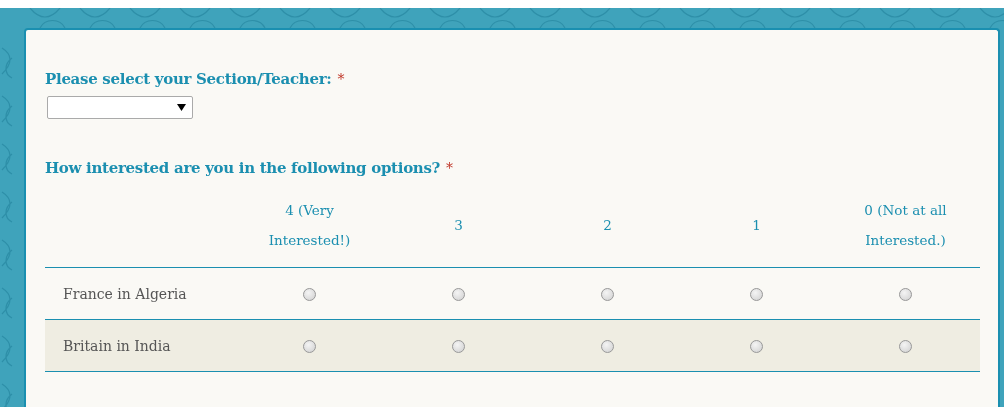  What do you see at coordinates (243, 168) in the screenshot?
I see `question-label: How interested are you in the following options?` at bounding box center [243, 168].